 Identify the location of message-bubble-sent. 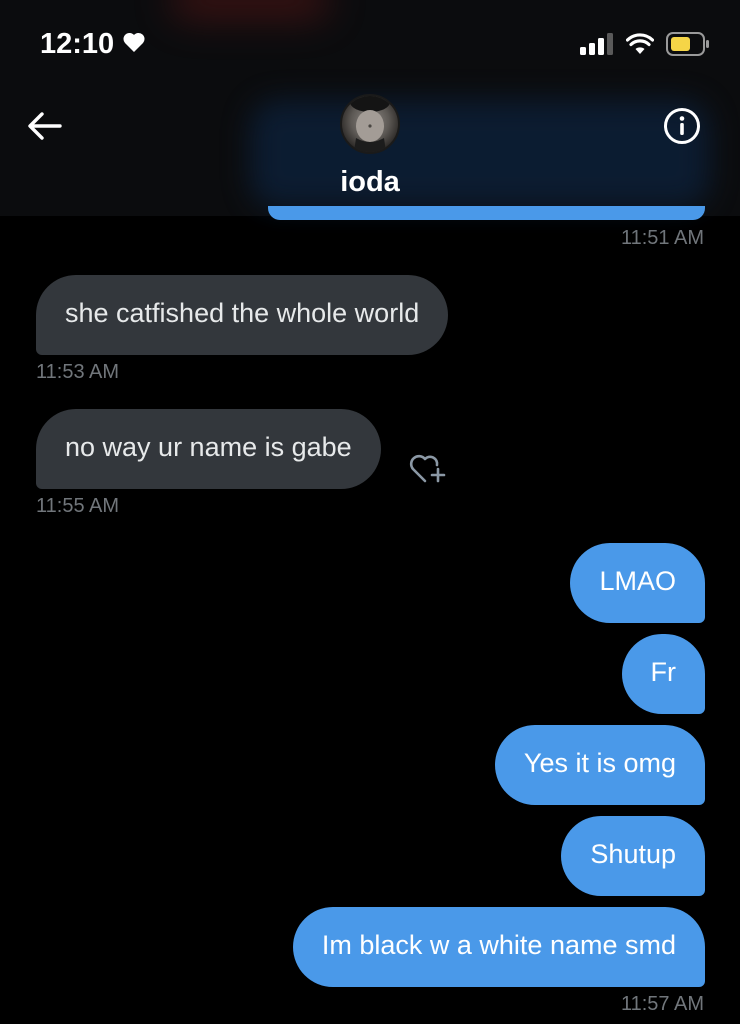
(486, 213).